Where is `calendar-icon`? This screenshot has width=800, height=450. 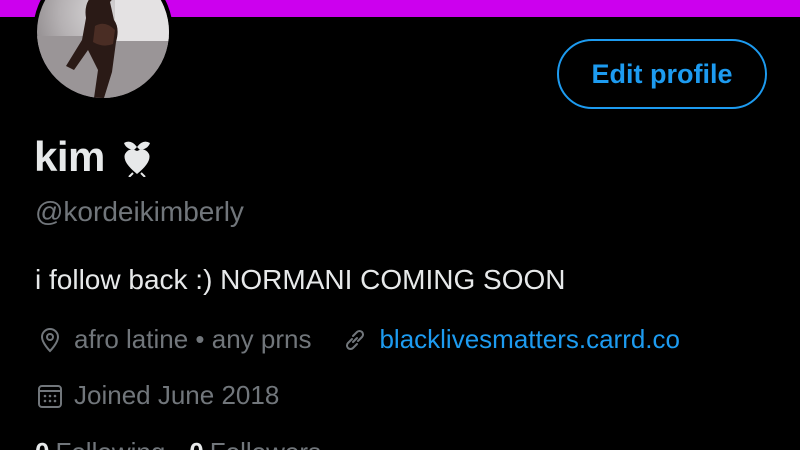 calendar-icon is located at coordinates (50, 396).